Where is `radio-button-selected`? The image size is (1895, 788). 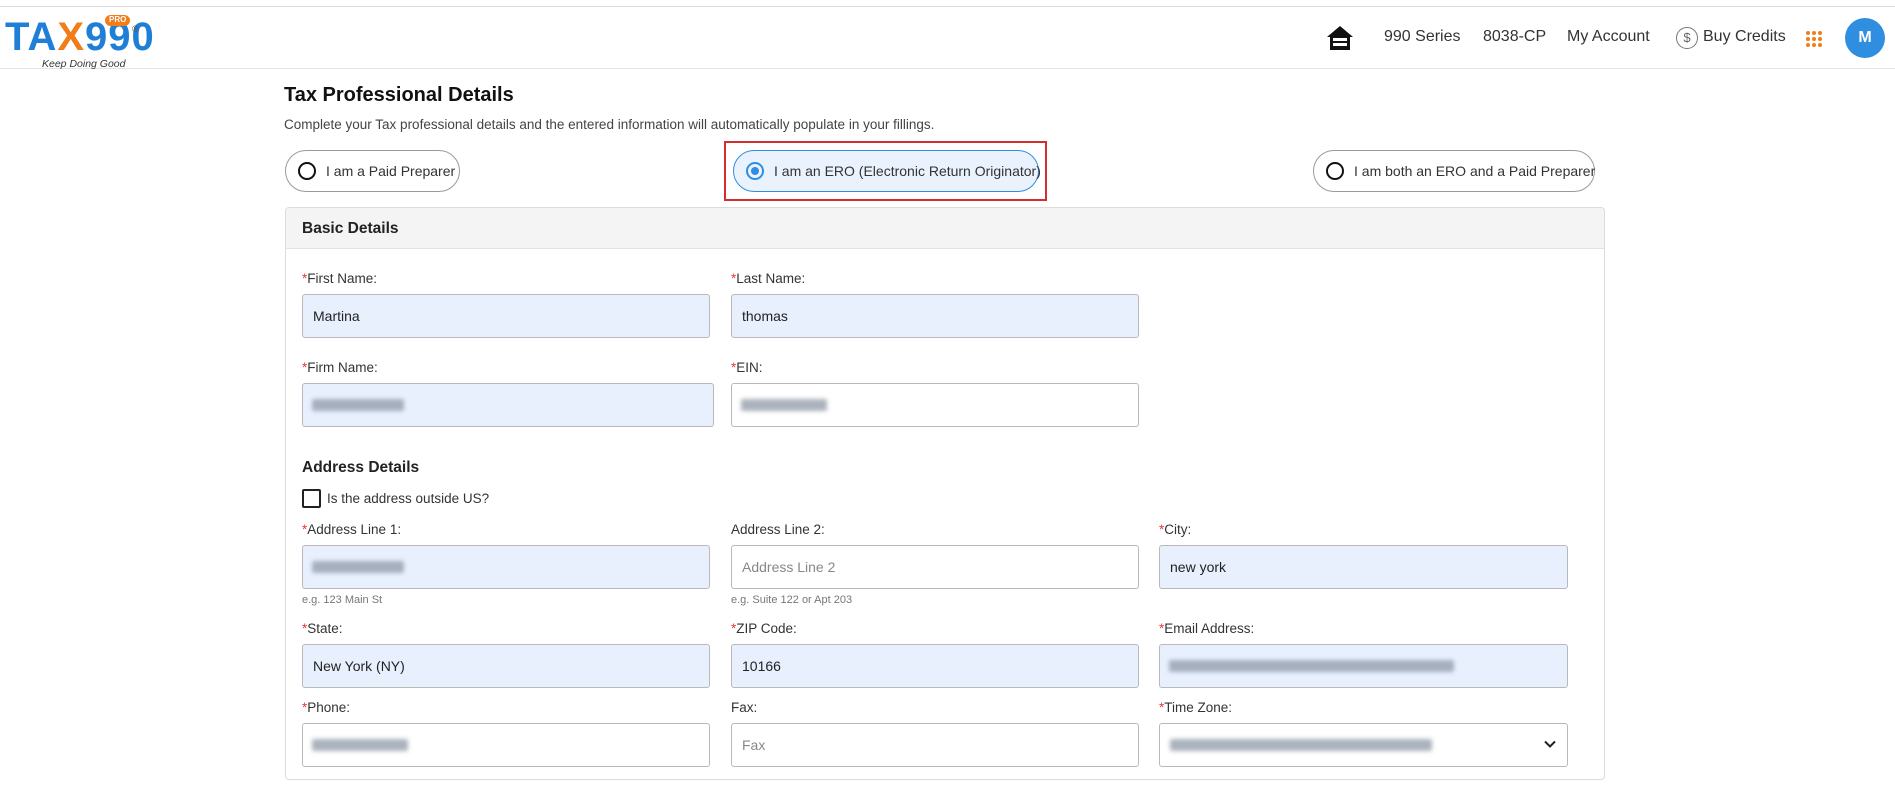
radio-button-selected is located at coordinates (755, 171).